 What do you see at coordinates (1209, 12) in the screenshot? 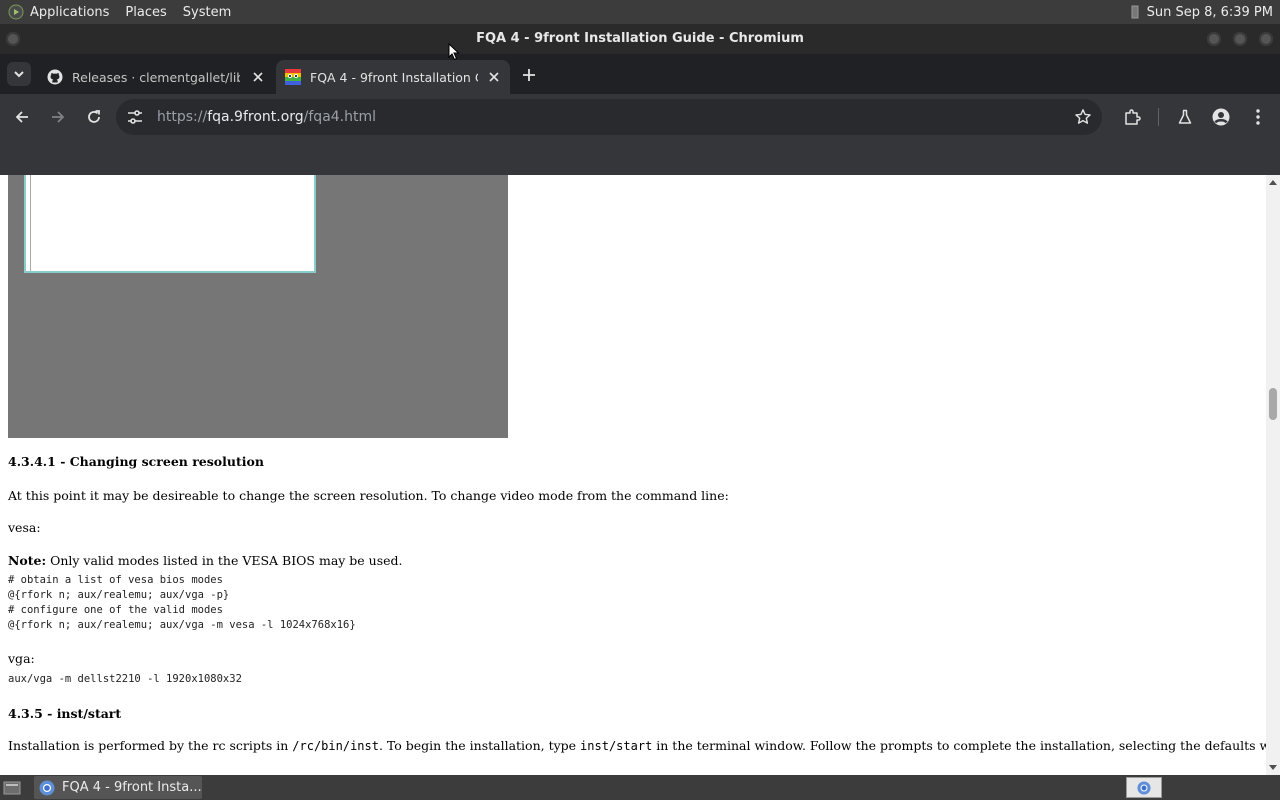
I see `clock-text: Sun Sep 8, 6:39 PM` at bounding box center [1209, 12].